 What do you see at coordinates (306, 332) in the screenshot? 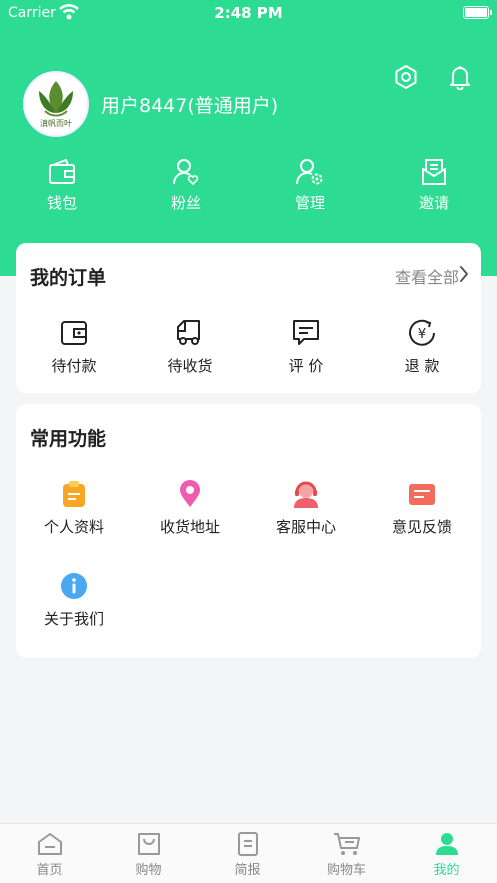
I see `comment-icon` at bounding box center [306, 332].